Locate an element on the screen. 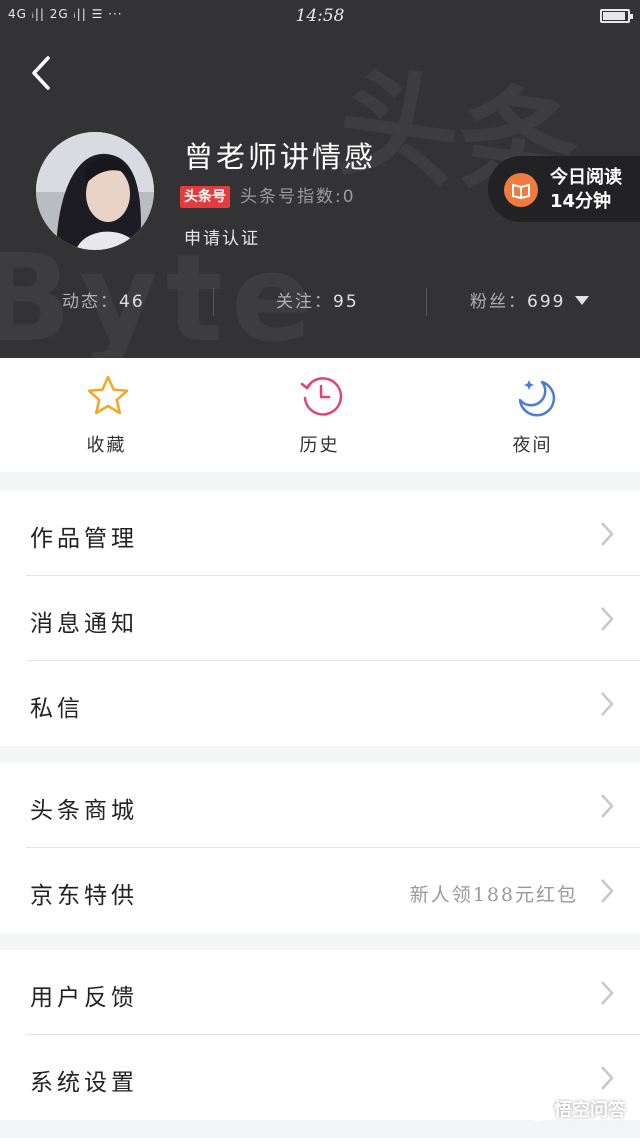 The width and height of the screenshot is (640, 1138). status-time: 14:58 is located at coordinates (320, 16).